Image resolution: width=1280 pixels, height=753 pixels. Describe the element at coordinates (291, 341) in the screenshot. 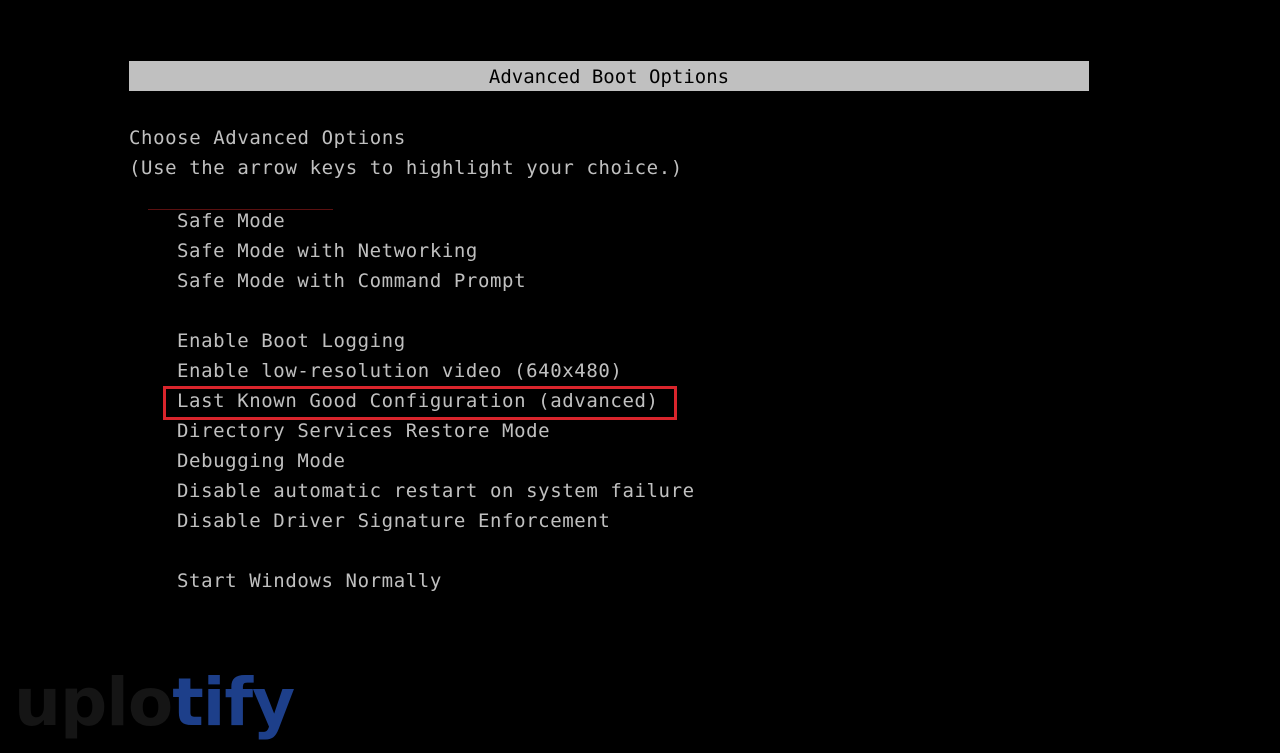

I see `option-enable-boot-logging: Enable Boot Logging` at that location.